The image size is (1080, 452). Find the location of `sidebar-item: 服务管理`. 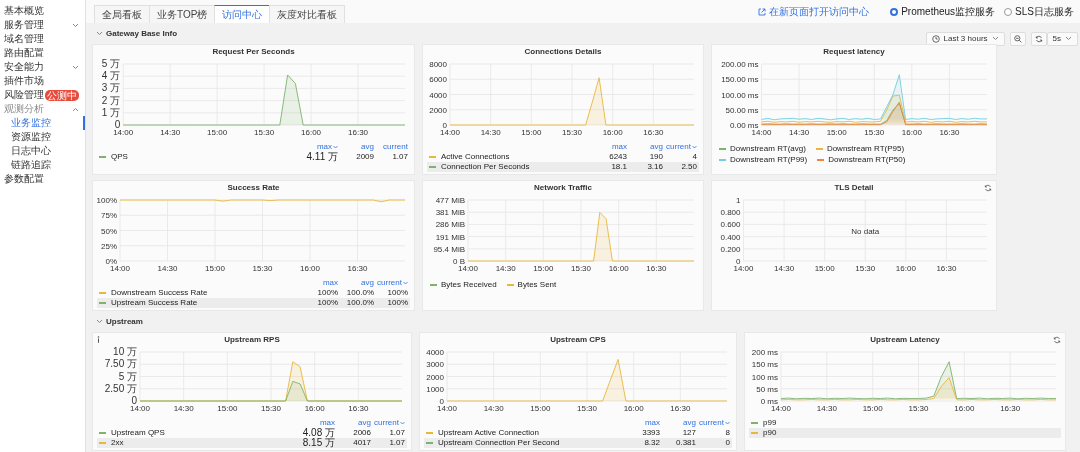

sidebar-item: 服务管理 is located at coordinates (42, 25).